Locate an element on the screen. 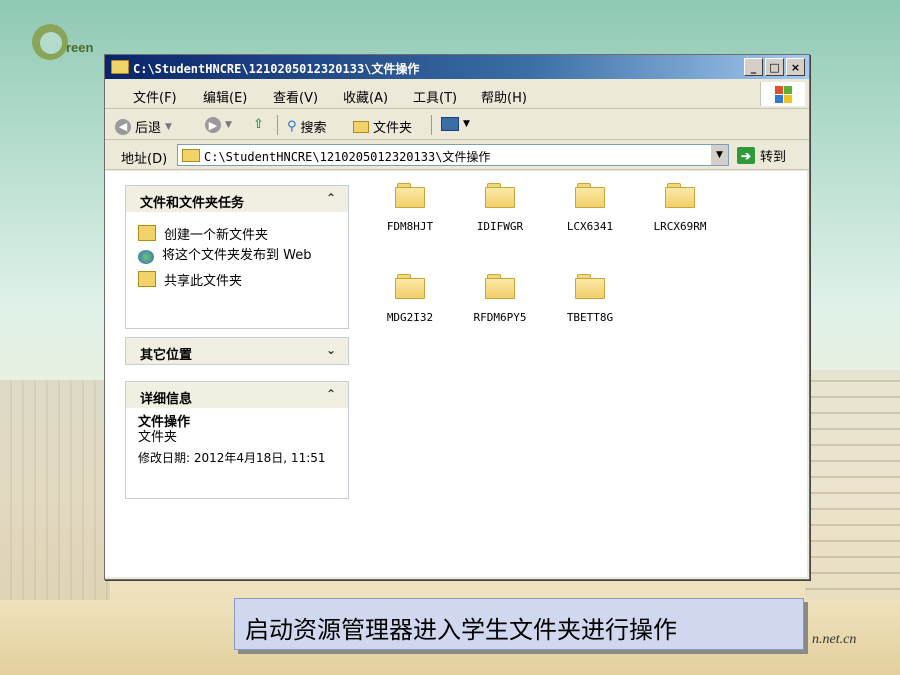 The image size is (900, 675). share-folder-icon is located at coordinates (147, 279).